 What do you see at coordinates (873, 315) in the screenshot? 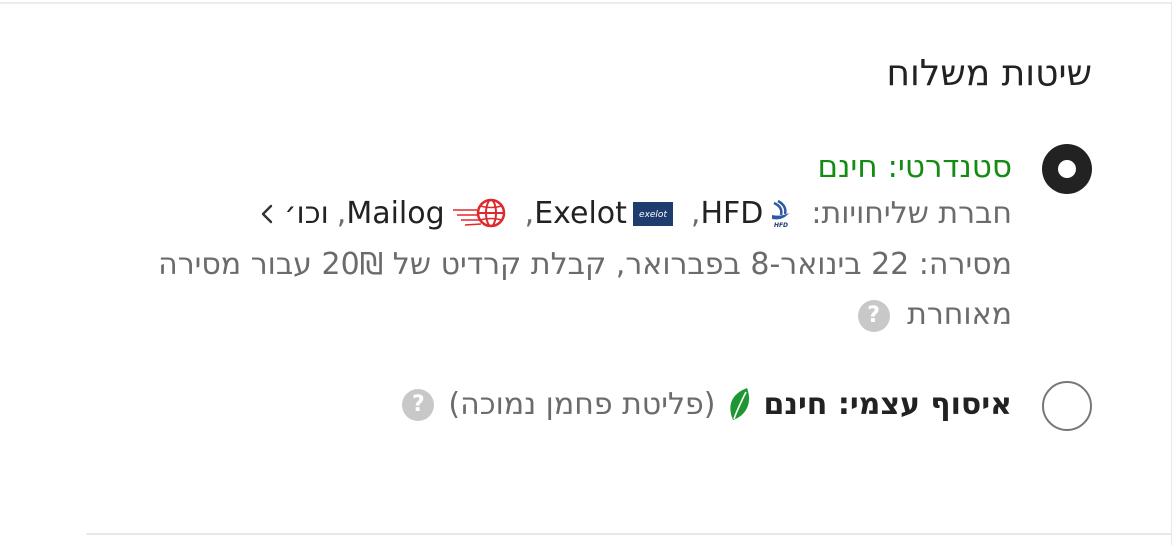
I see `delivery-help-icon: ?` at bounding box center [873, 315].